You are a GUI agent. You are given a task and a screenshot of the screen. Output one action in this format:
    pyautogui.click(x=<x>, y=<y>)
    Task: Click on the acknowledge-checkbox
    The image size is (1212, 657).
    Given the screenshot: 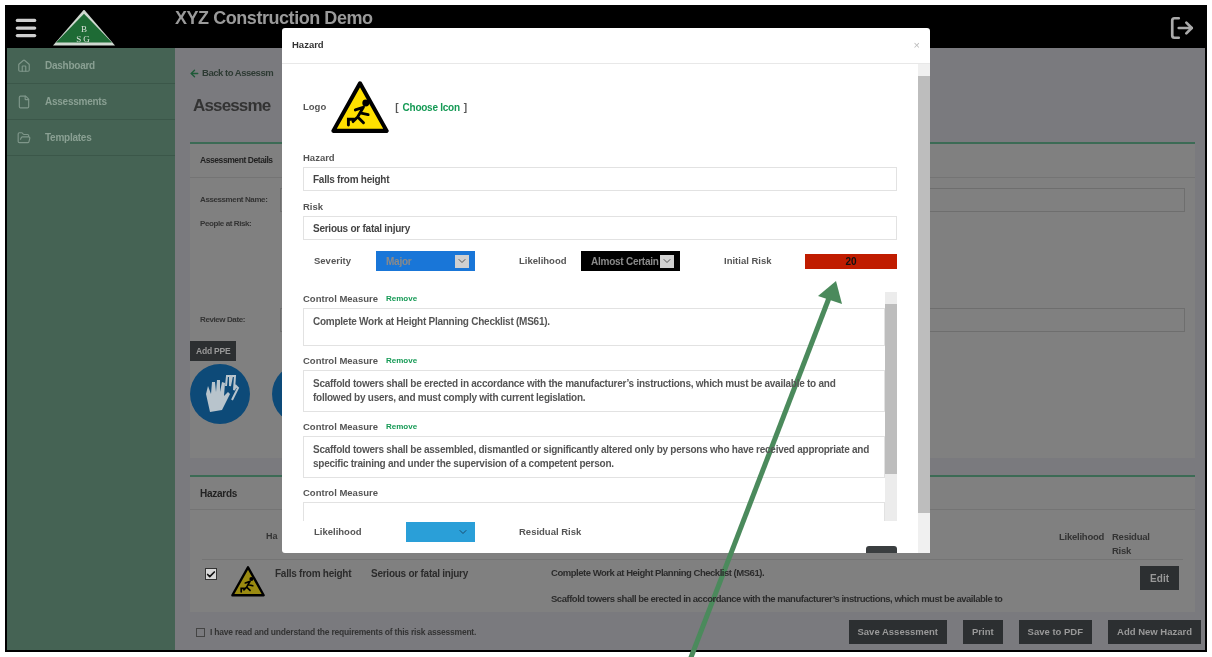 What is the action you would take?
    pyautogui.click(x=200, y=632)
    